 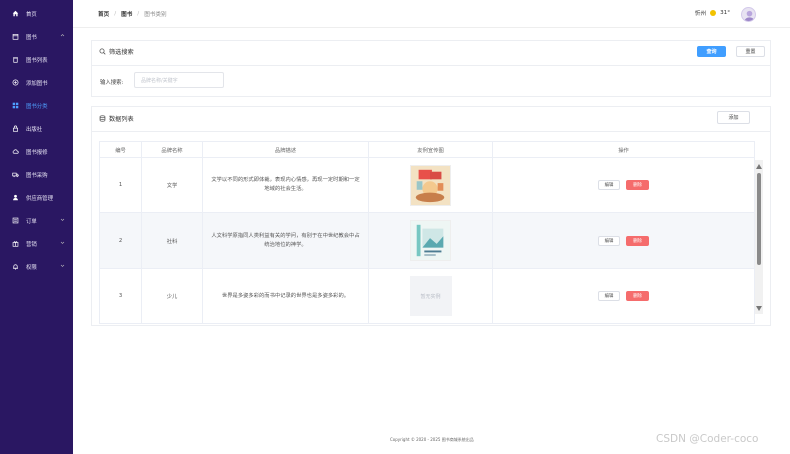 What do you see at coordinates (120, 149) in the screenshot?
I see `column-header-id: 编号` at bounding box center [120, 149].